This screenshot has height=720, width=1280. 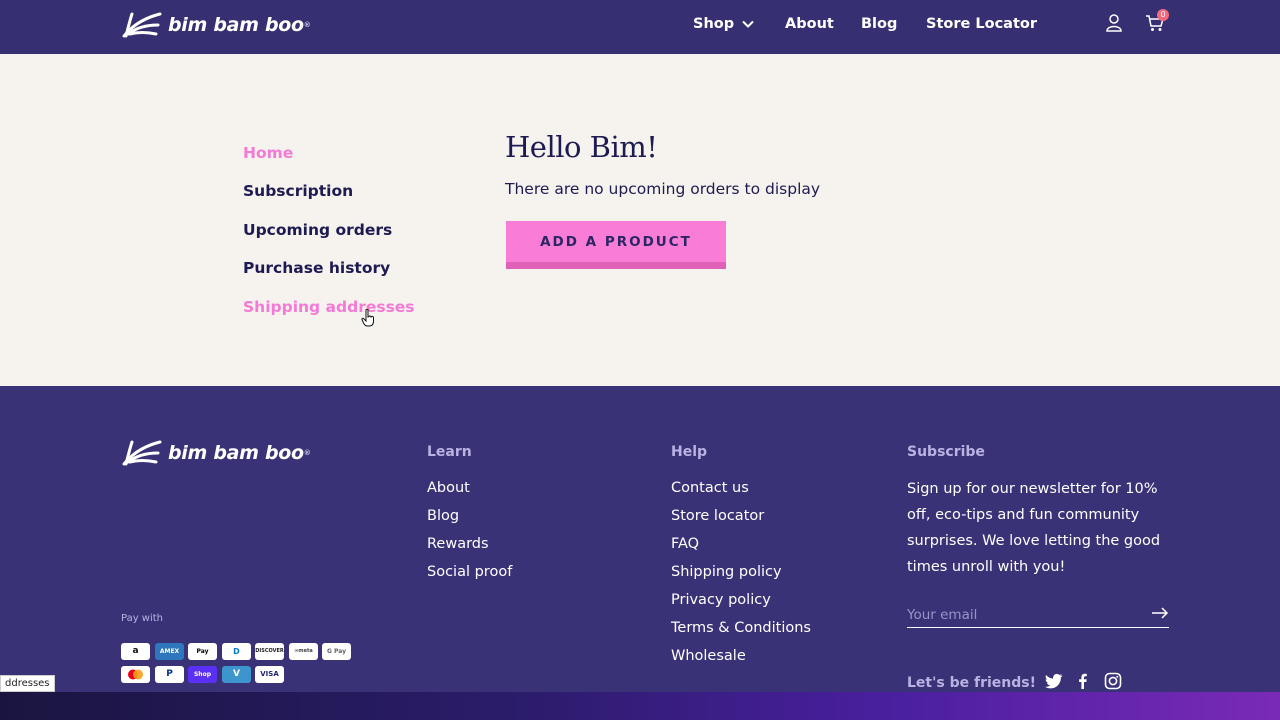 I want to click on learn-heading: Learn, so click(x=449, y=452).